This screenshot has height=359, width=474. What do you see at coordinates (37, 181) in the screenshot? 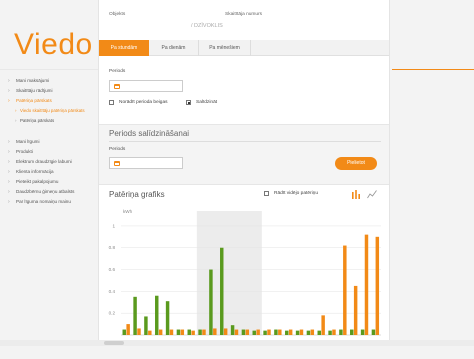
I see `sidebar-item-label: Pieteikt pakalpojumu` at bounding box center [37, 181].